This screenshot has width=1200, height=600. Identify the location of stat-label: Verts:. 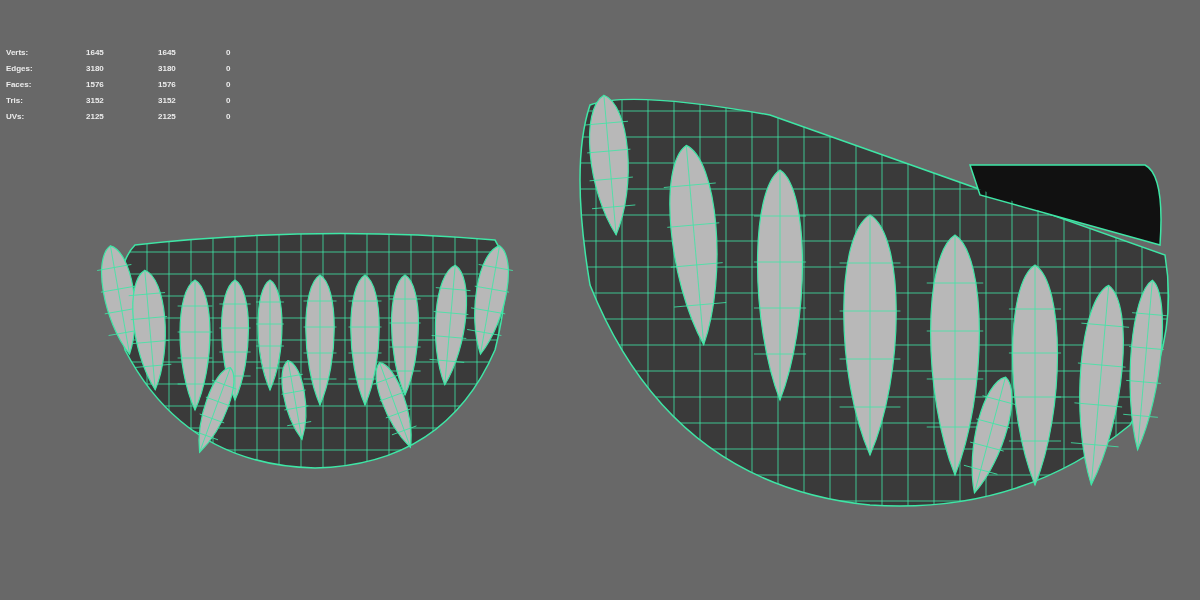
(18, 53).